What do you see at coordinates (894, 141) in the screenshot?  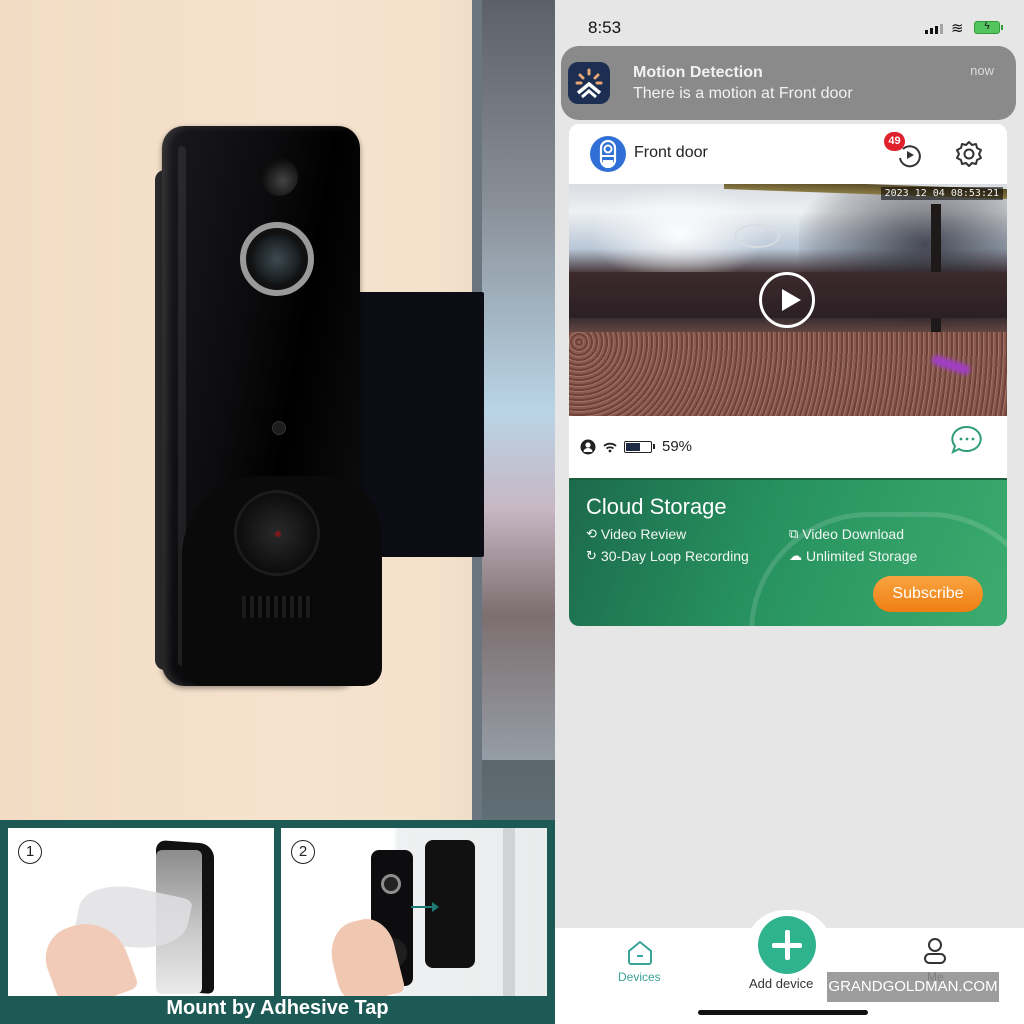 I see `playback-count-badge: 49` at bounding box center [894, 141].